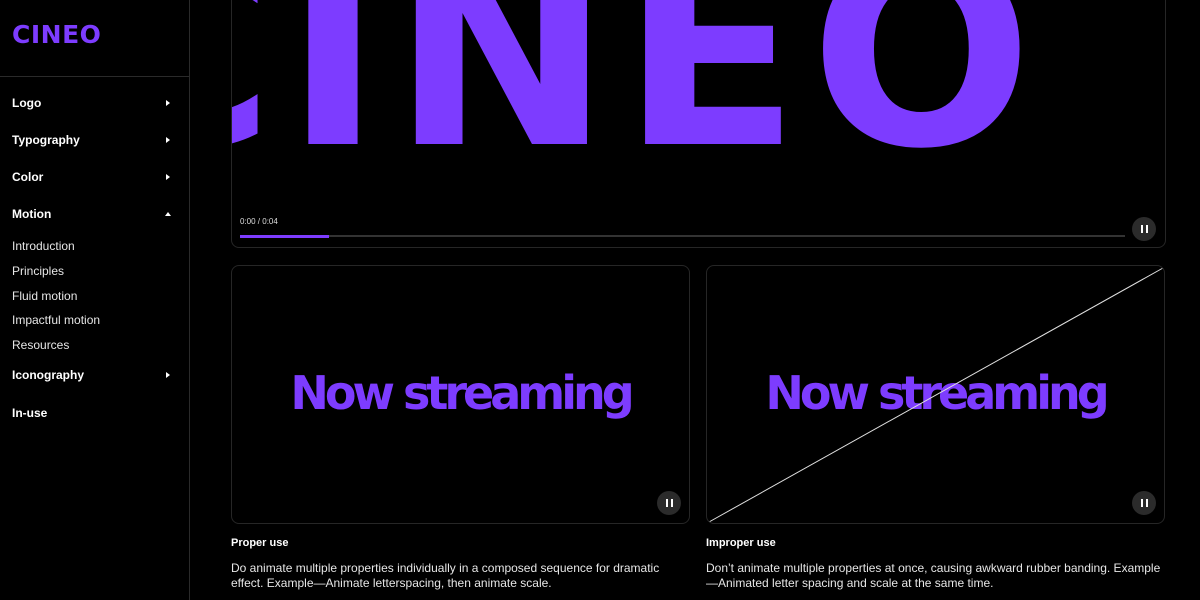  Describe the element at coordinates (92, 214) in the screenshot. I see `sidebar-item-motion: Motion` at that location.